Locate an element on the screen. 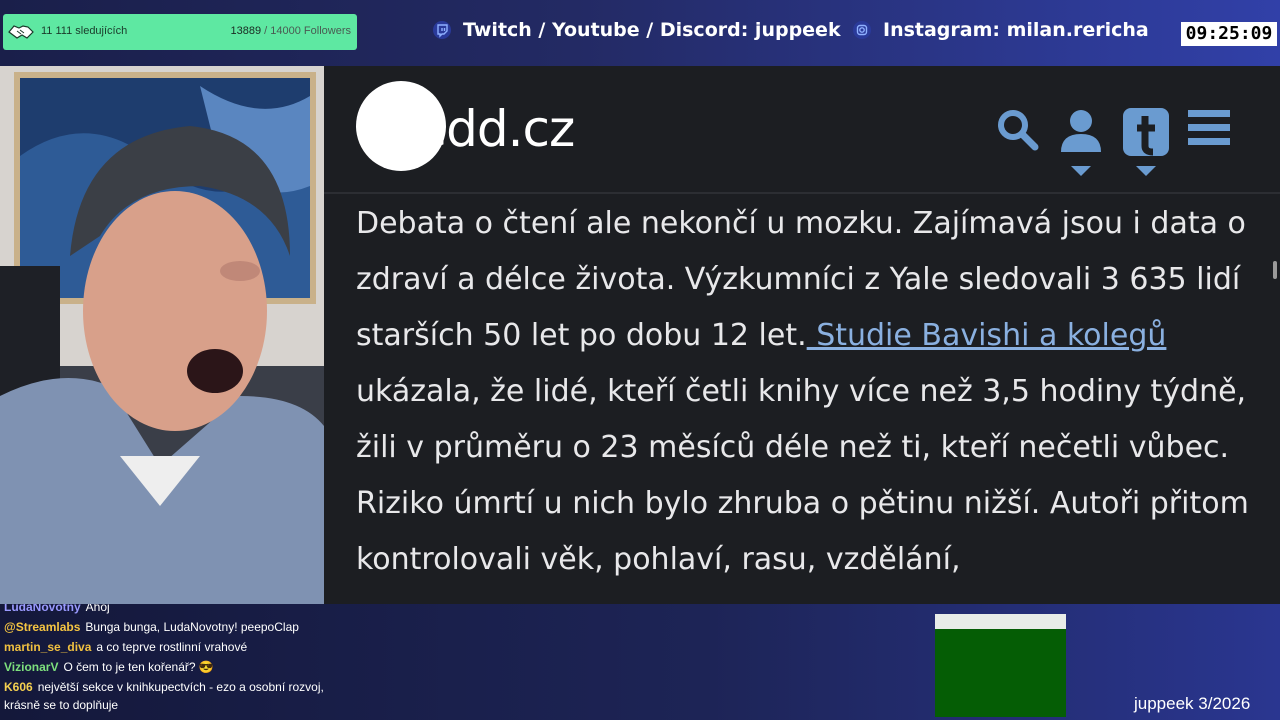  follower-target: / 14000 Followers is located at coordinates (307, 31).